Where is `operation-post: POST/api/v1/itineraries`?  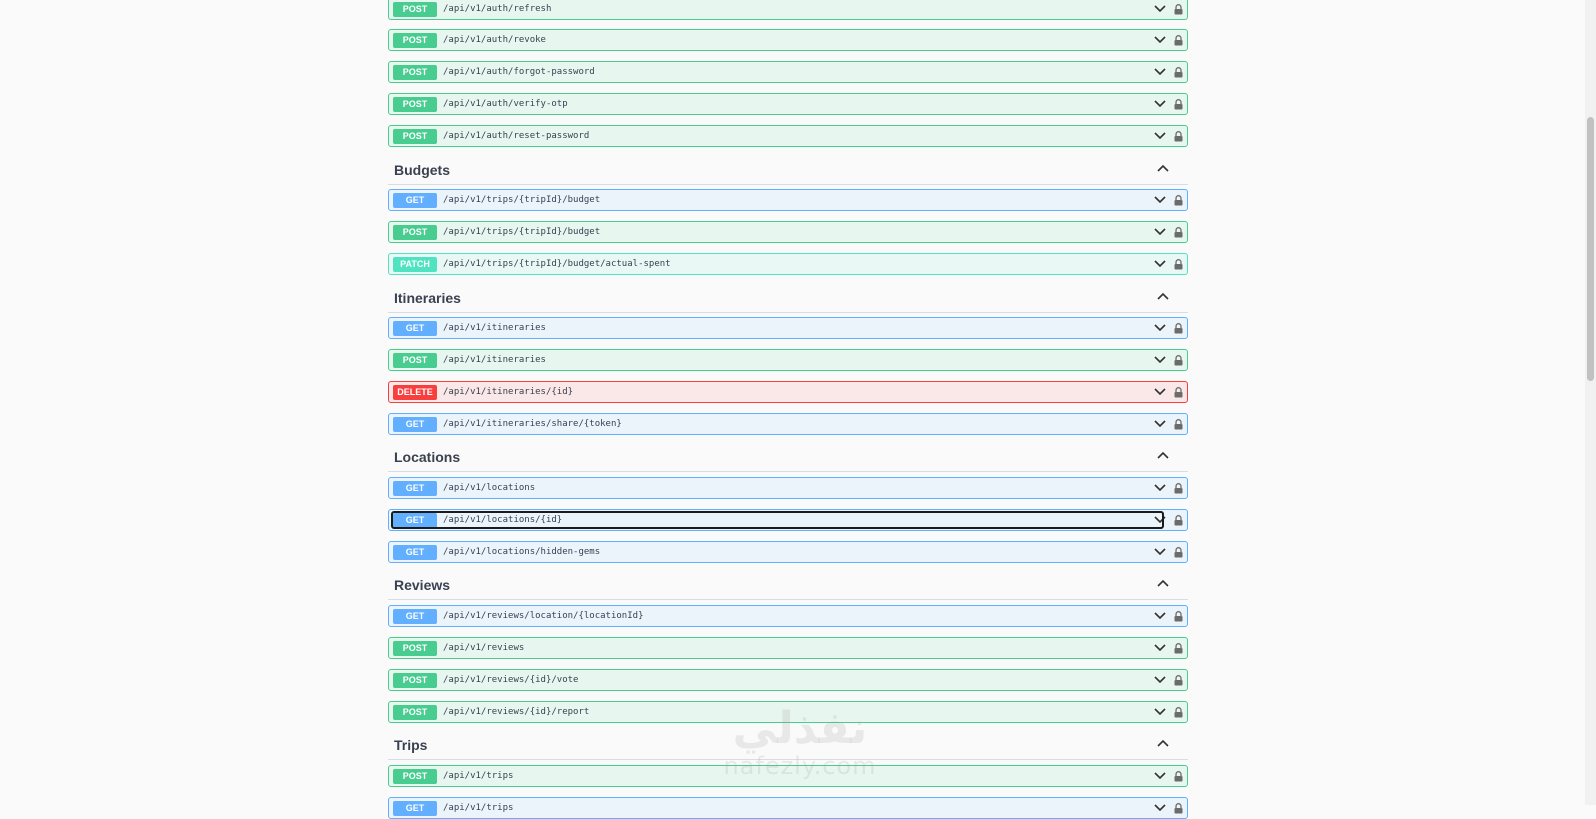 operation-post: POST/api/v1/itineraries is located at coordinates (788, 360).